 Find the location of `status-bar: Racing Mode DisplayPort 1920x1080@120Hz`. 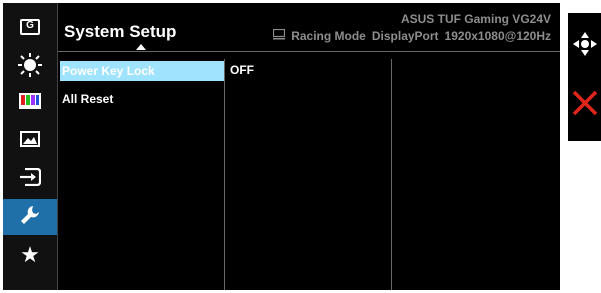

status-bar: Racing Mode DisplayPort 1920x1080@120Hz is located at coordinates (412, 35).